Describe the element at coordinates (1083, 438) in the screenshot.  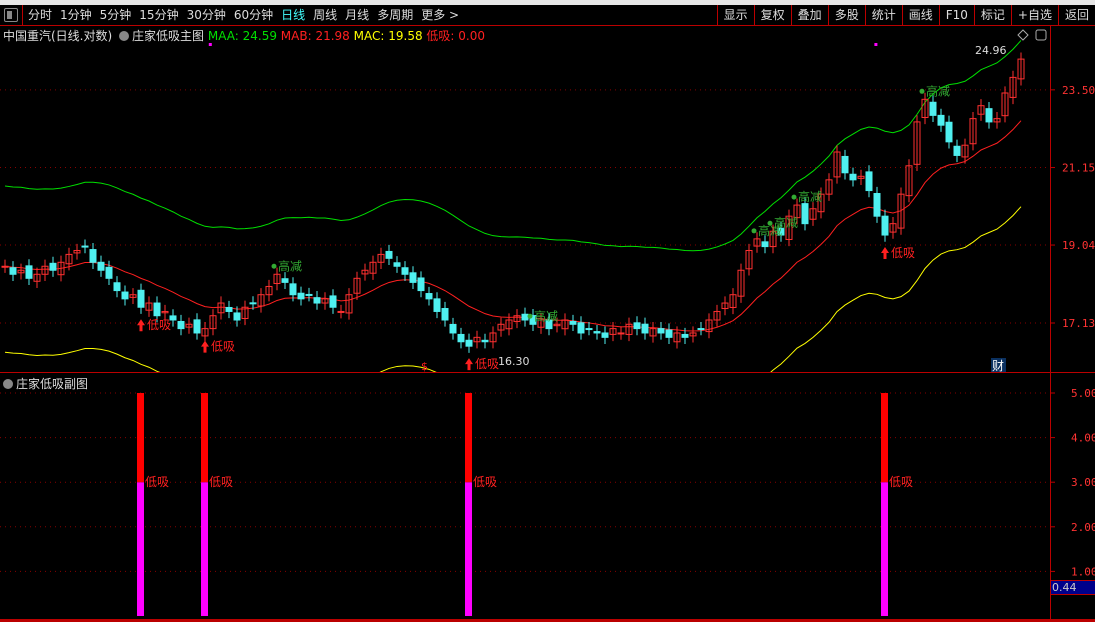
I see `sub-y-tick-label: 4.00` at that location.